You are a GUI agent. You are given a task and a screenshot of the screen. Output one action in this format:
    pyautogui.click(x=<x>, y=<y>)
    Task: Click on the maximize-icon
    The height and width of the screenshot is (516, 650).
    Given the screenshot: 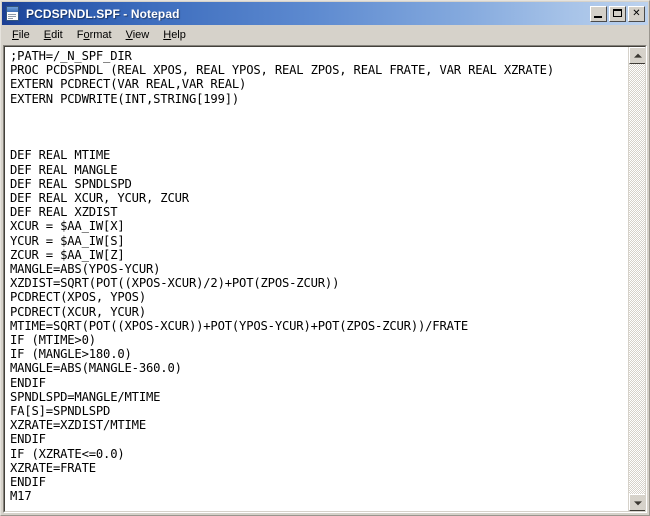 What is the action you would take?
    pyautogui.click(x=617, y=12)
    